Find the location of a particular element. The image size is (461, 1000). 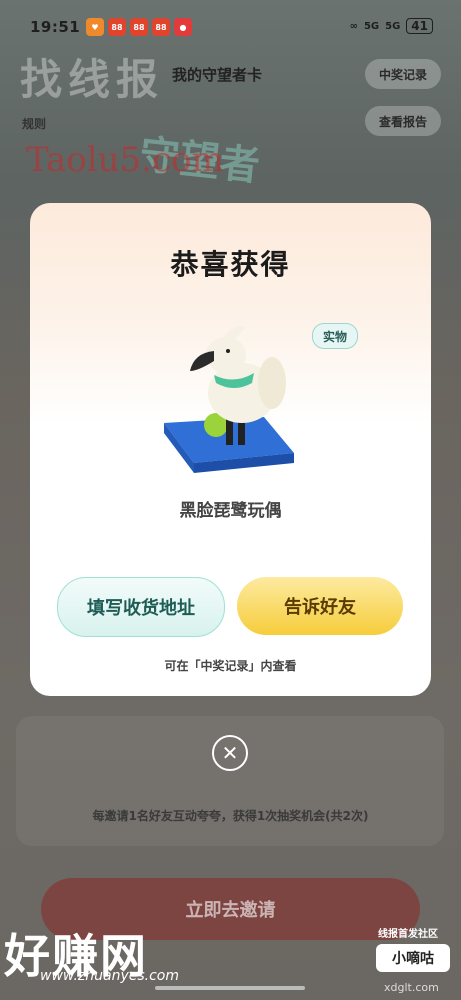

heart-app-icon: ♥ is located at coordinates (95, 27).